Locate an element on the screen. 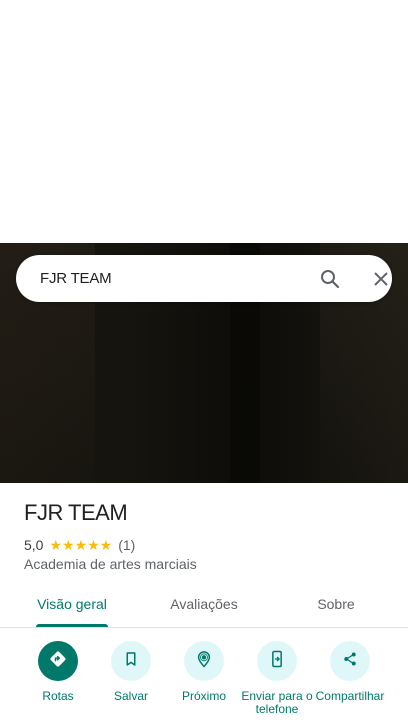 Image resolution: width=408 pixels, height=726 pixels. tabs-divider is located at coordinates (204, 627).